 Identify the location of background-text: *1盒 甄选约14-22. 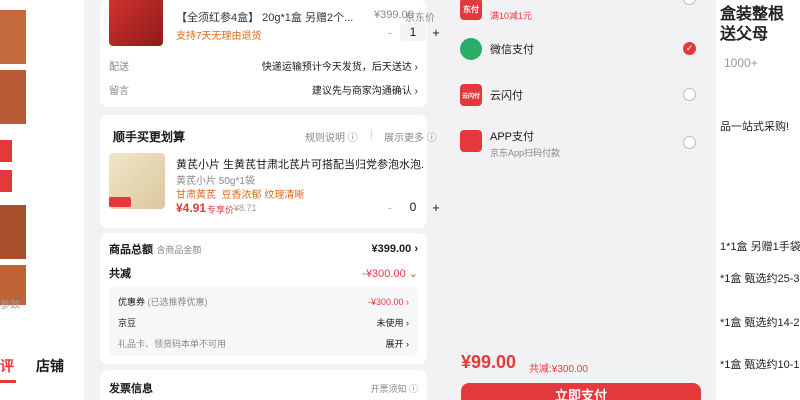
(760, 323).